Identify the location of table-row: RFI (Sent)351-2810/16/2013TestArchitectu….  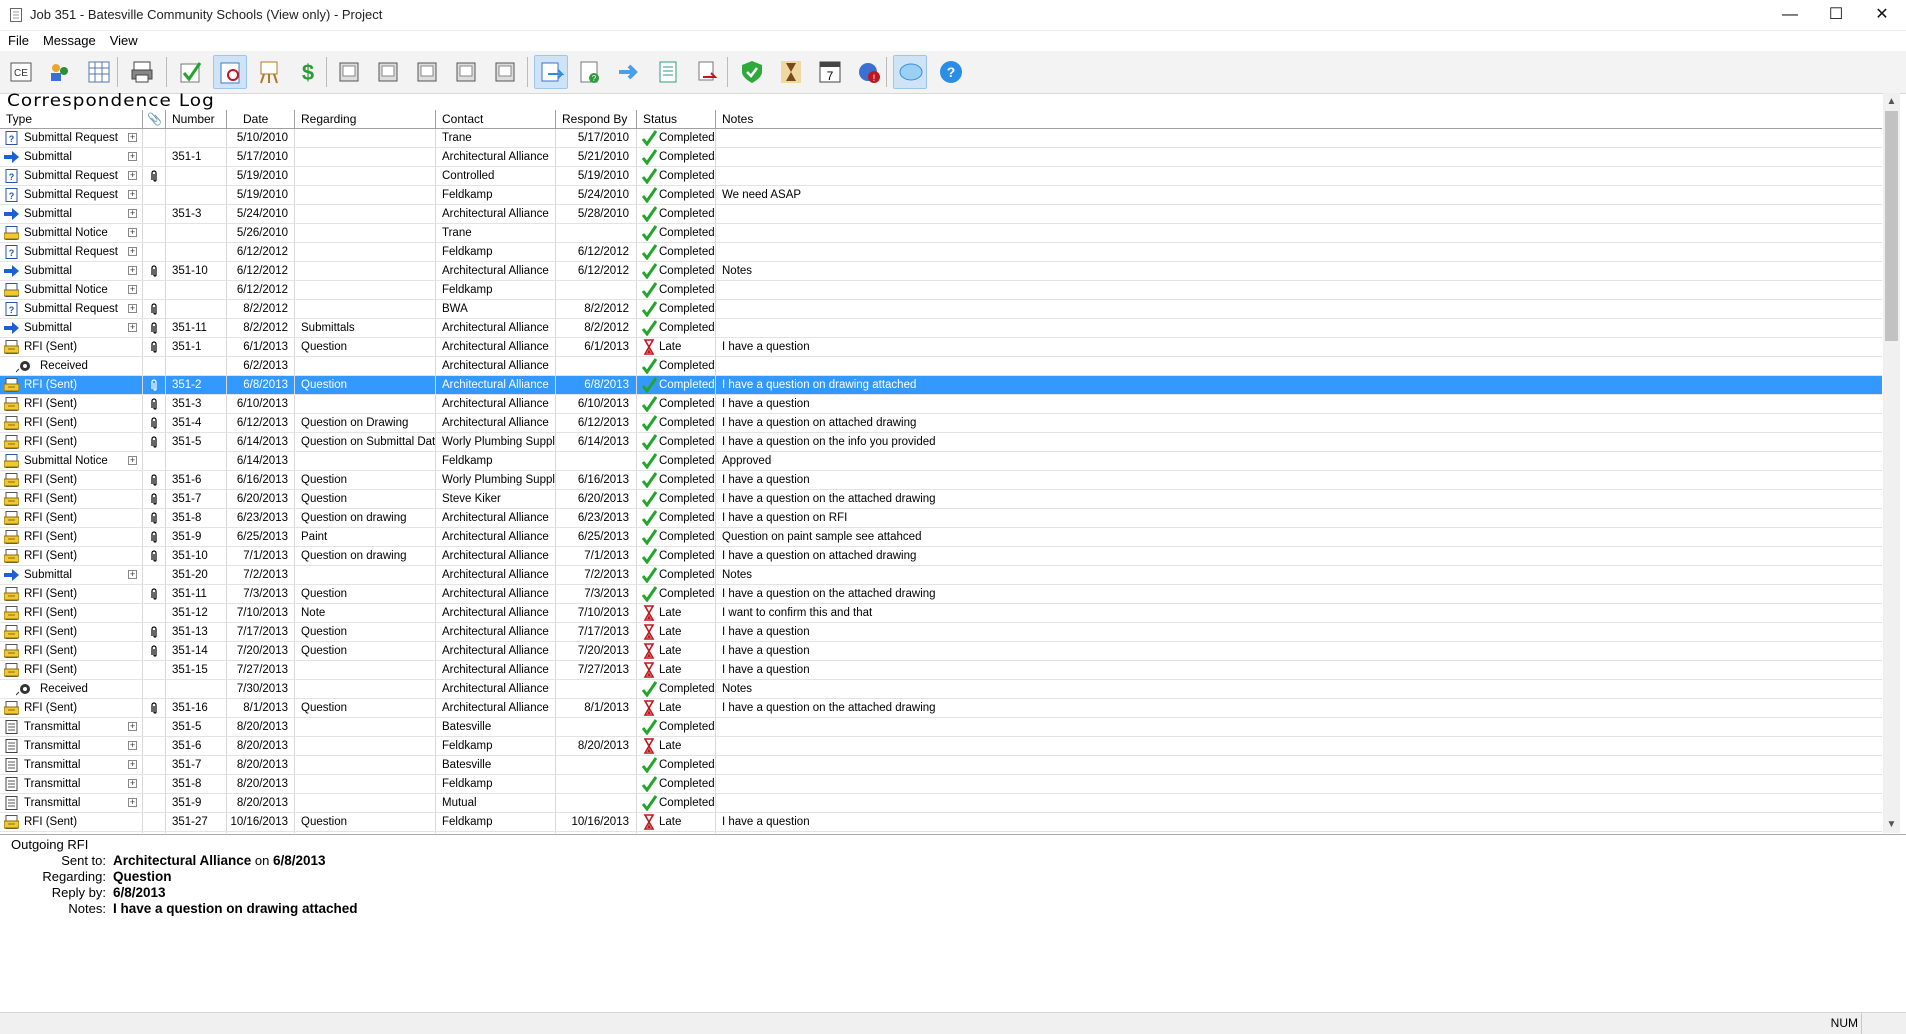
(941, 832).